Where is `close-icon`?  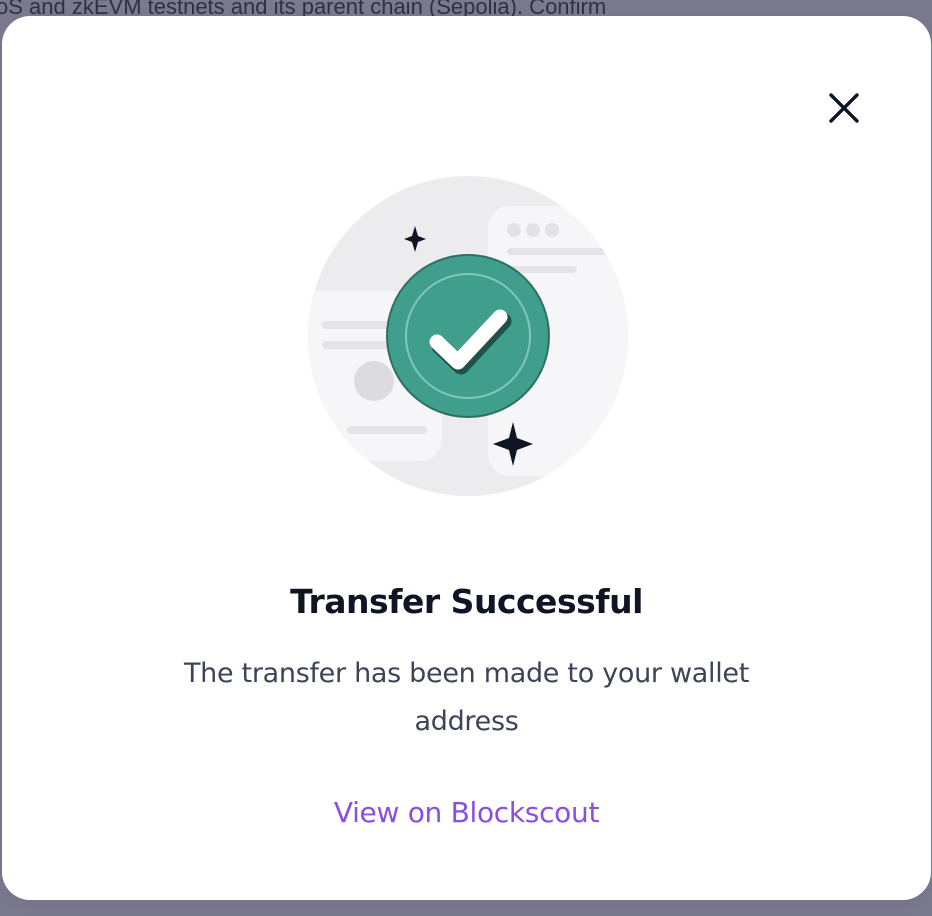
close-icon is located at coordinates (844, 108).